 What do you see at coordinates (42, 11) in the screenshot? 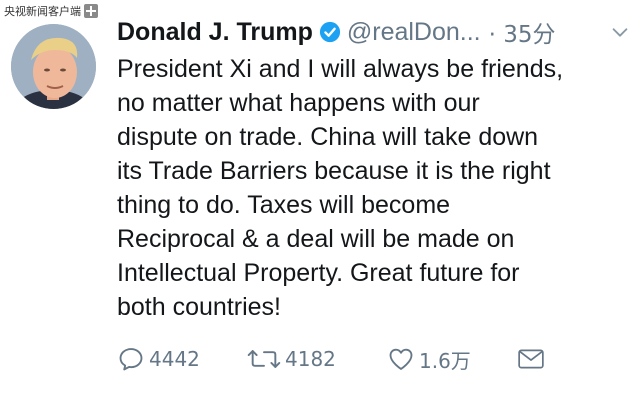
I see `watermark-text: 央视新闻客户端` at bounding box center [42, 11].